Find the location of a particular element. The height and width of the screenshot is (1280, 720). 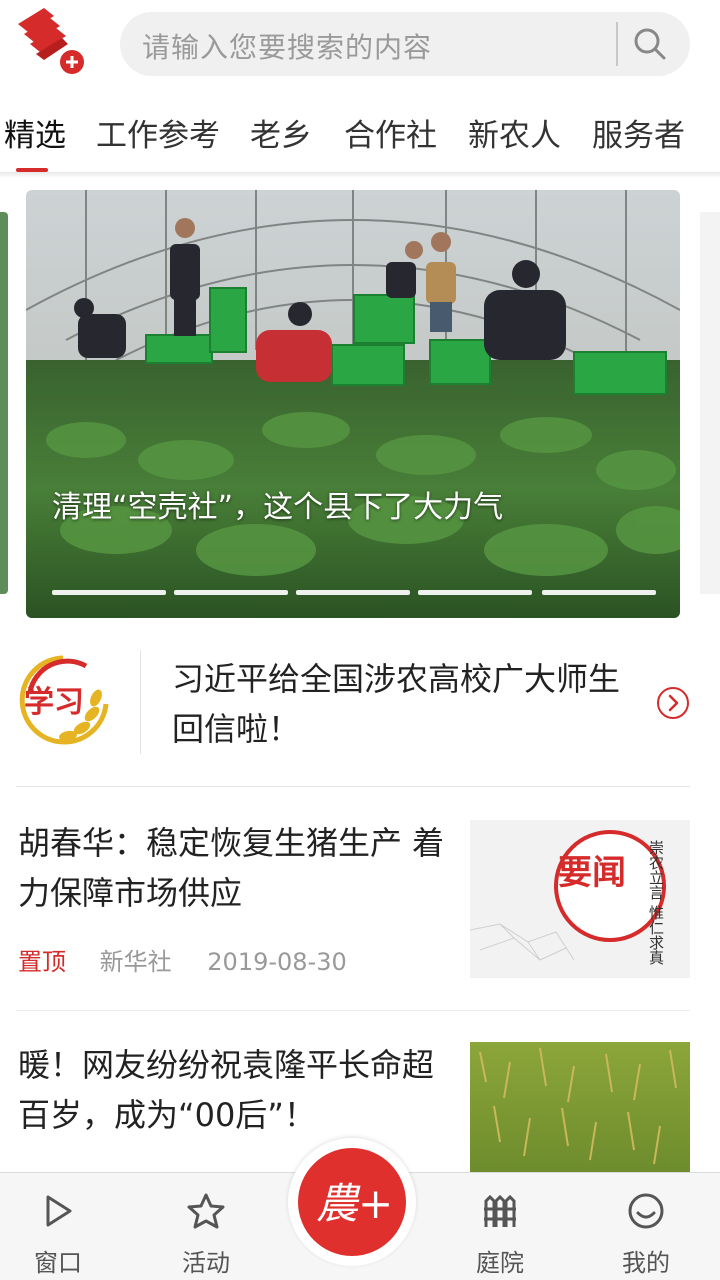

carousel-prev-peek is located at coordinates (4, 403).